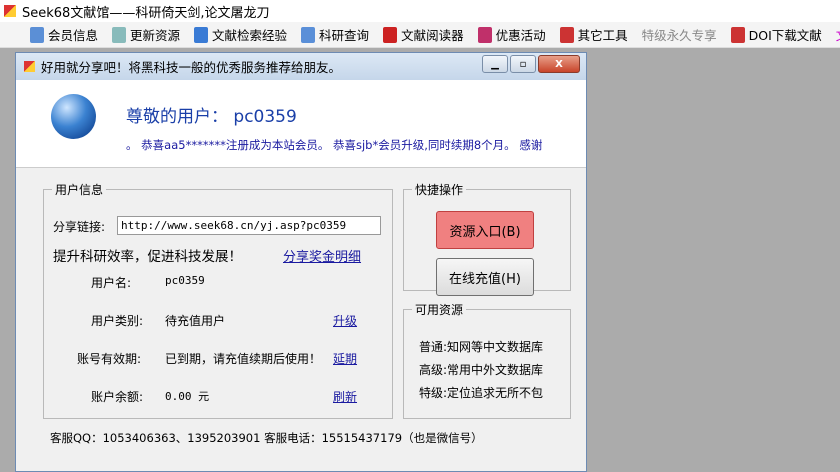 This screenshot has width=840, height=472. Describe the element at coordinates (487, 360) in the screenshot. I see `available-resources-group: 可用资源 普通:知网等中文数据库 高级:常用中外文数据库 特级:定位追求无所不包` at that location.